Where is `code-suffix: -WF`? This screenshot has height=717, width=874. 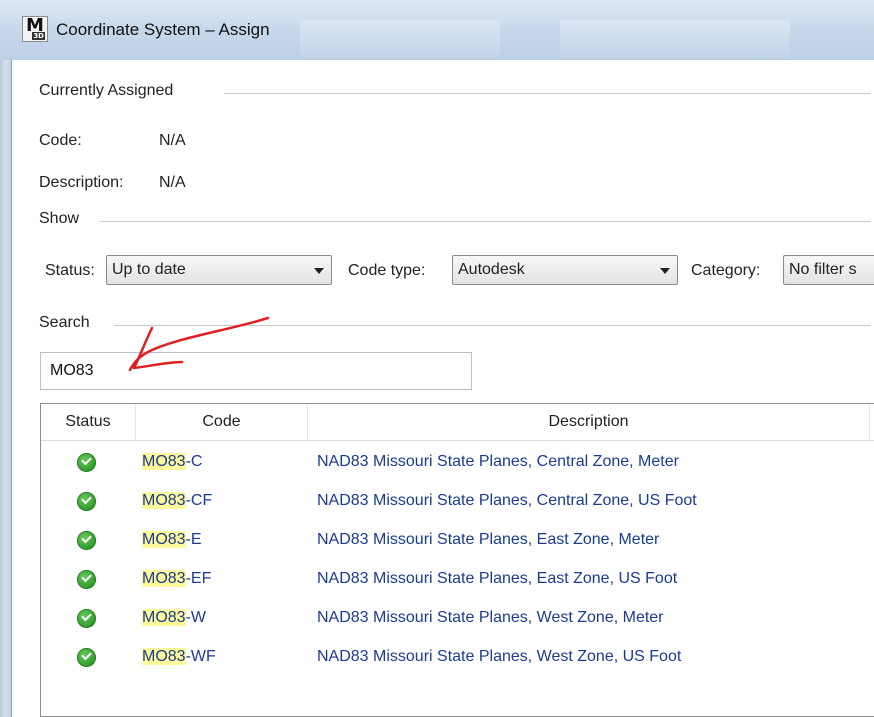 code-suffix: -WF is located at coordinates (200, 656).